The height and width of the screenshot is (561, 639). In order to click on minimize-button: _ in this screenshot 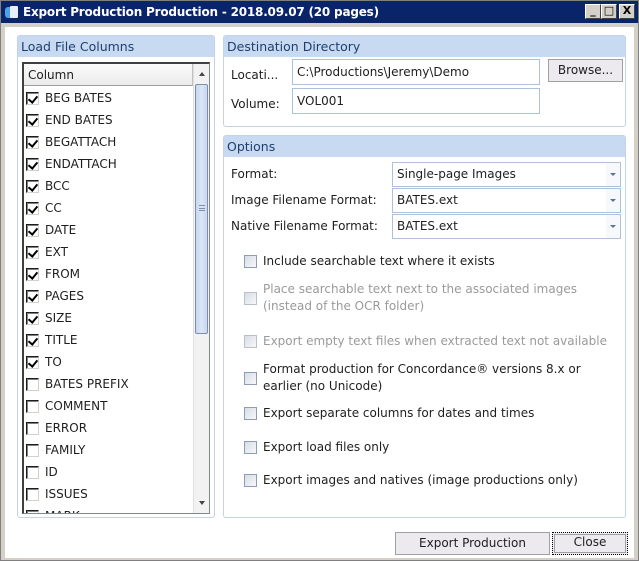, I will do `click(593, 11)`.